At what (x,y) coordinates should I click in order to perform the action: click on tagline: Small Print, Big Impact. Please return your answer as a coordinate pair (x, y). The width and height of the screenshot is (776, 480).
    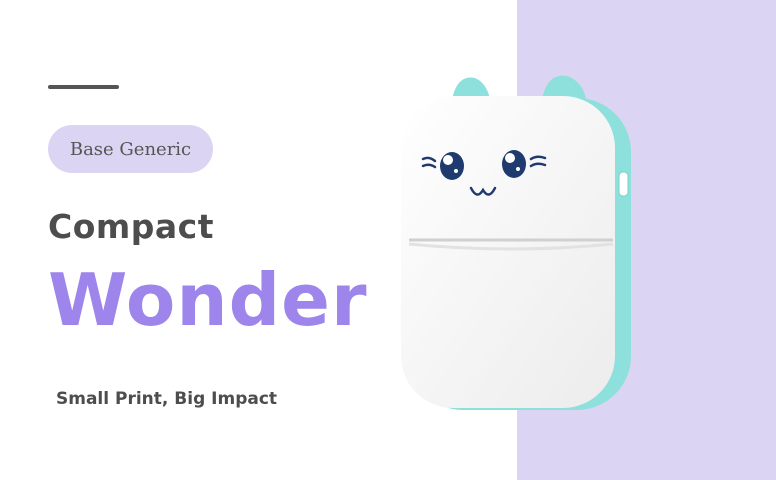
    Looking at the image, I should click on (167, 399).